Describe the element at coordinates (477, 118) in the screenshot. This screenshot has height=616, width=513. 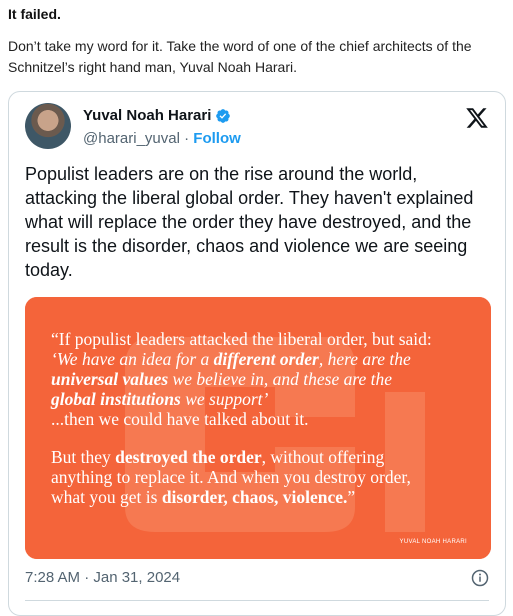
I see `x-logo-icon` at that location.